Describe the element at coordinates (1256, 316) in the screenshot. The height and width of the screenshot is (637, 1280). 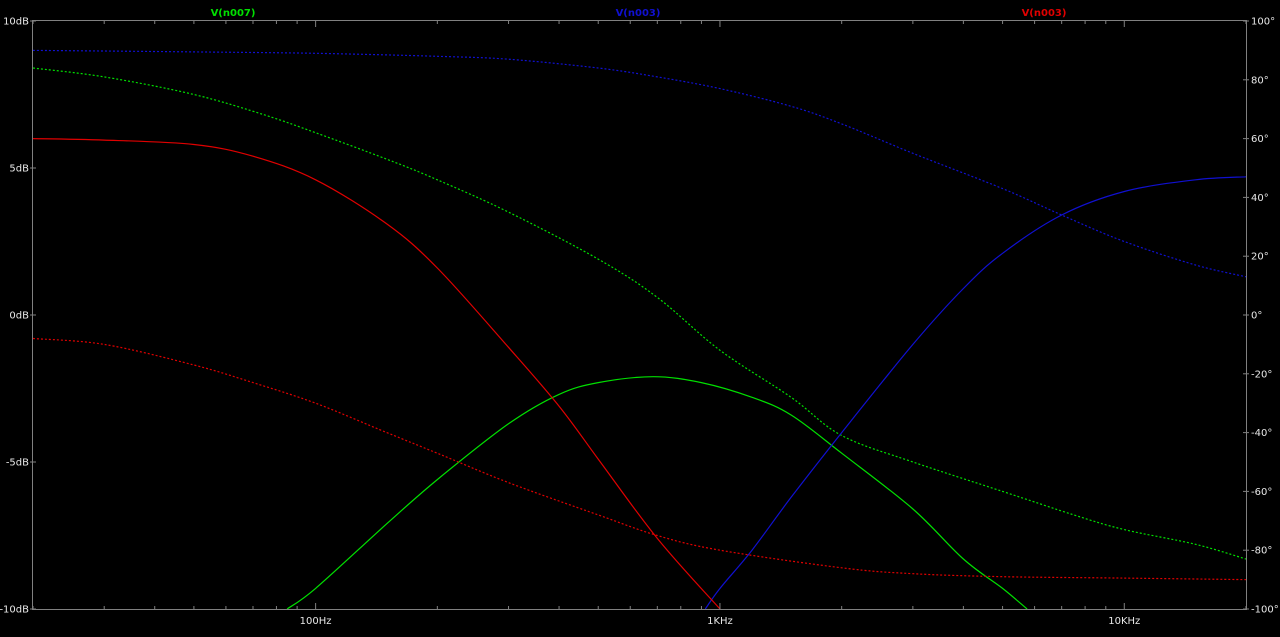
I see `y-right-tick-label: 0°` at that location.